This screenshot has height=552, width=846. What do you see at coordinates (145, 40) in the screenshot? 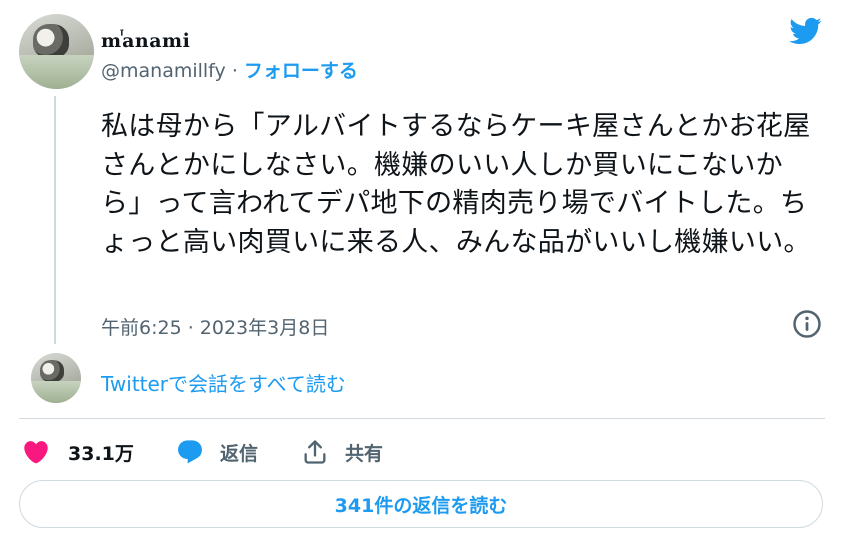
I see `author-display-name: mꙶanami` at bounding box center [145, 40].